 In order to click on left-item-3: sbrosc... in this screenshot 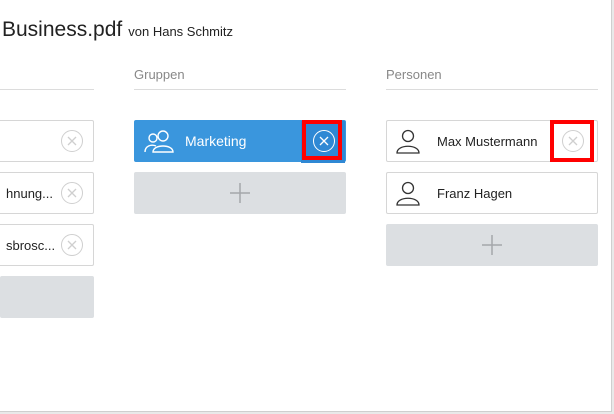, I will do `click(47, 245)`.